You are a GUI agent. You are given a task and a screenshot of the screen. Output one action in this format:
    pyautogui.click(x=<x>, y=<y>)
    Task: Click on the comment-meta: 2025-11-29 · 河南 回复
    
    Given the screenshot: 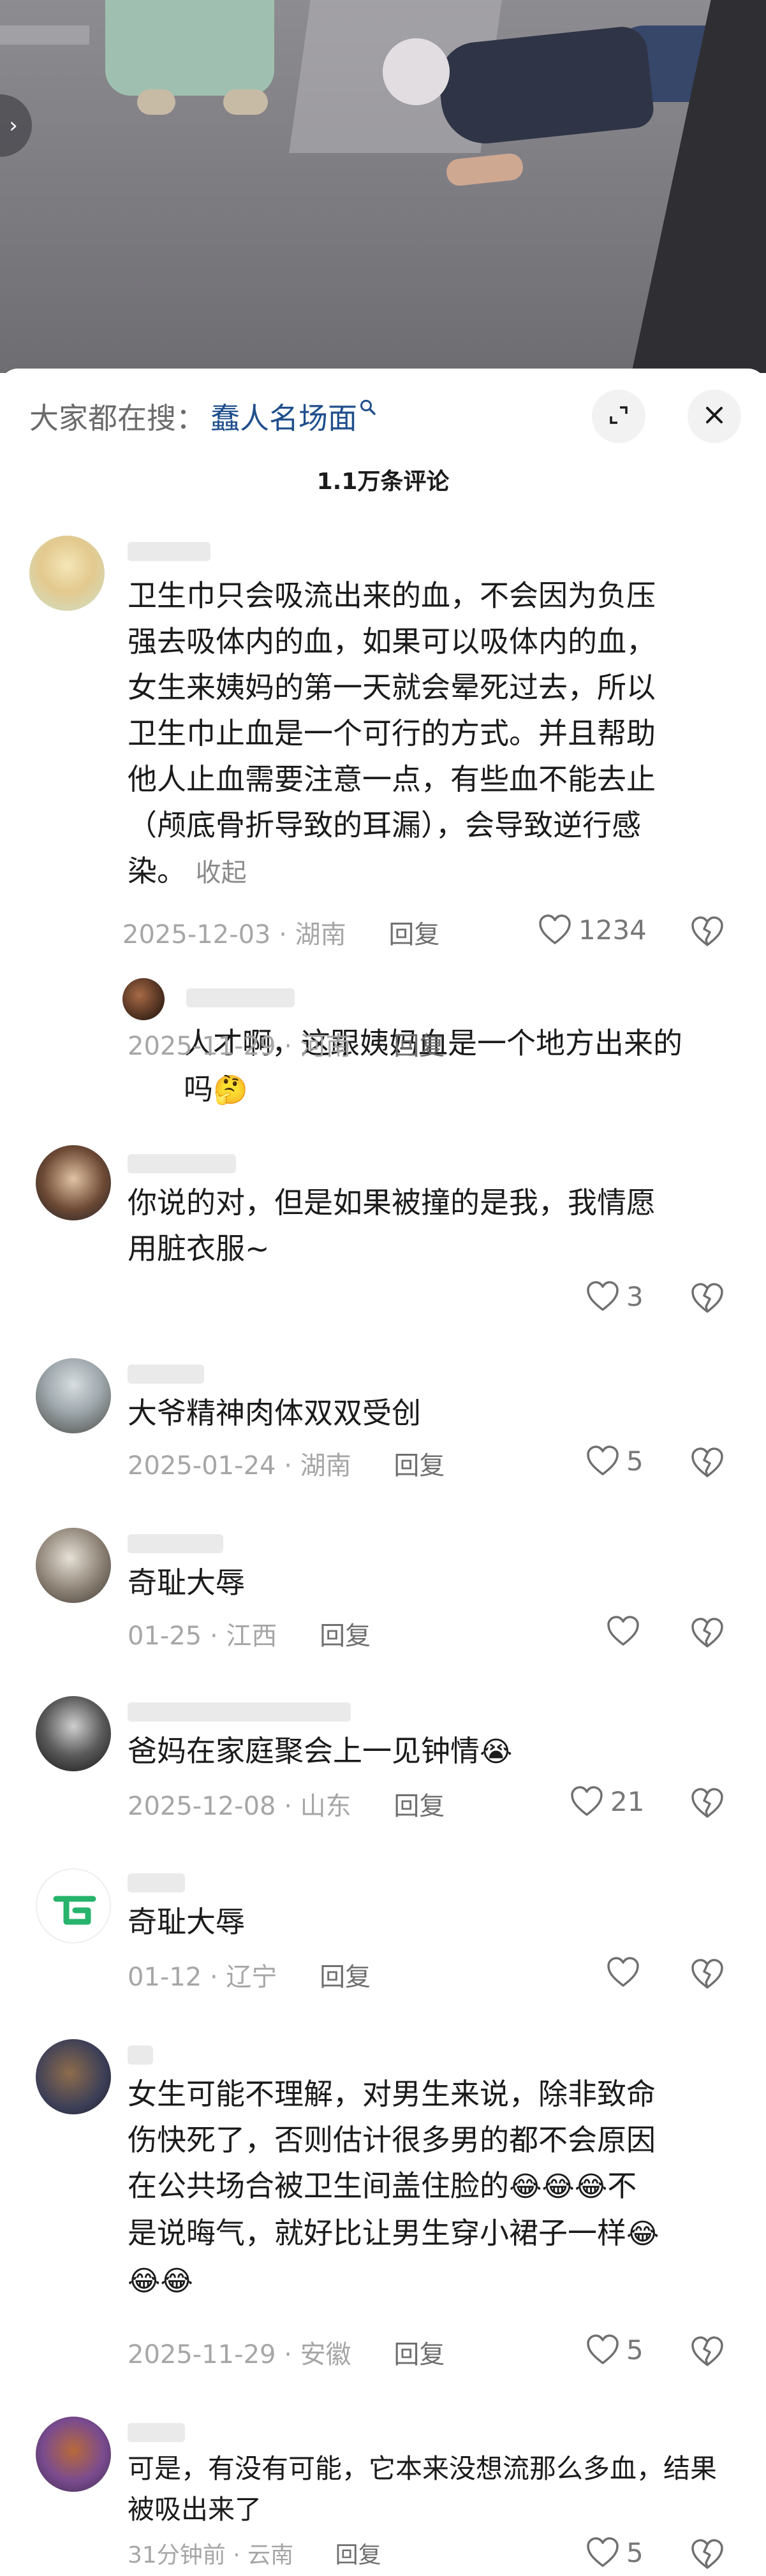 What is the action you would take?
    pyautogui.click(x=286, y=1043)
    